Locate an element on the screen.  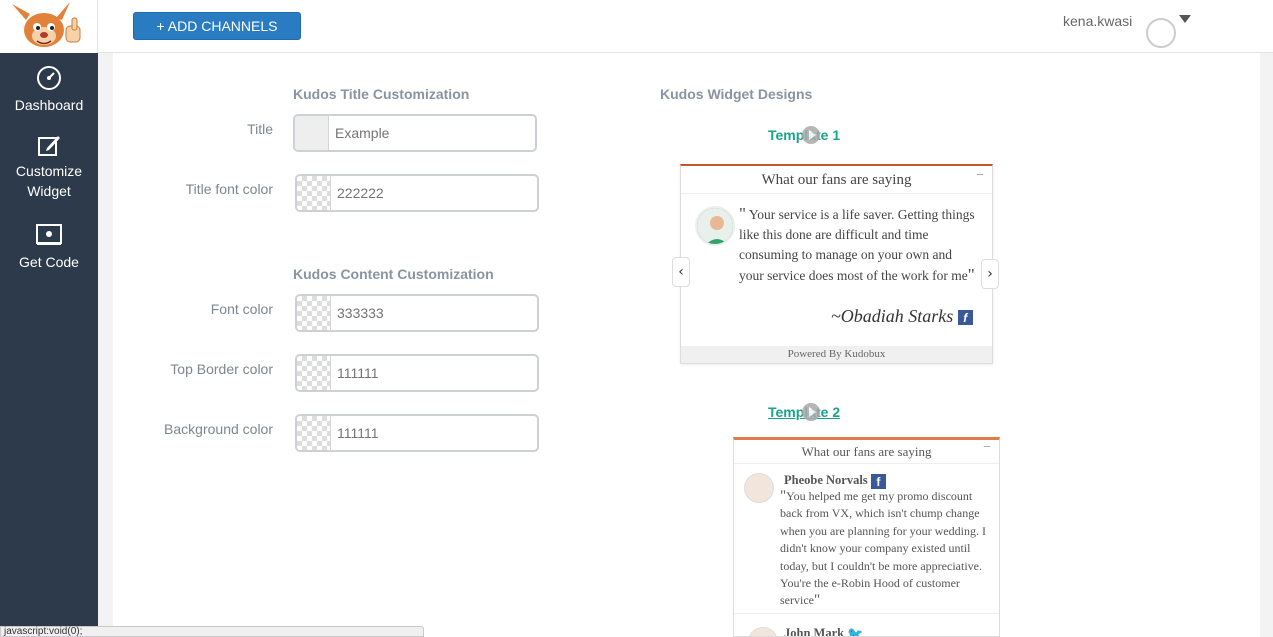
sidebar-item-dashboard: Dashboard is located at coordinates (49, 89).